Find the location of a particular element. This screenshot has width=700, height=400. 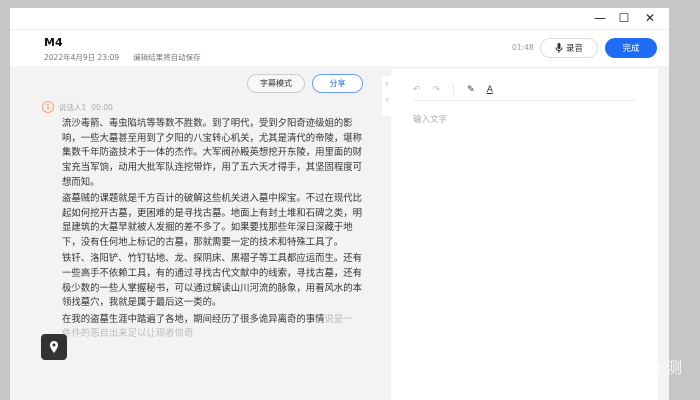

paragraph-text: 在我的盗墓生涯中踏遍了各地，期间经历了很多诡异离奇的事情 is located at coordinates (193, 319).